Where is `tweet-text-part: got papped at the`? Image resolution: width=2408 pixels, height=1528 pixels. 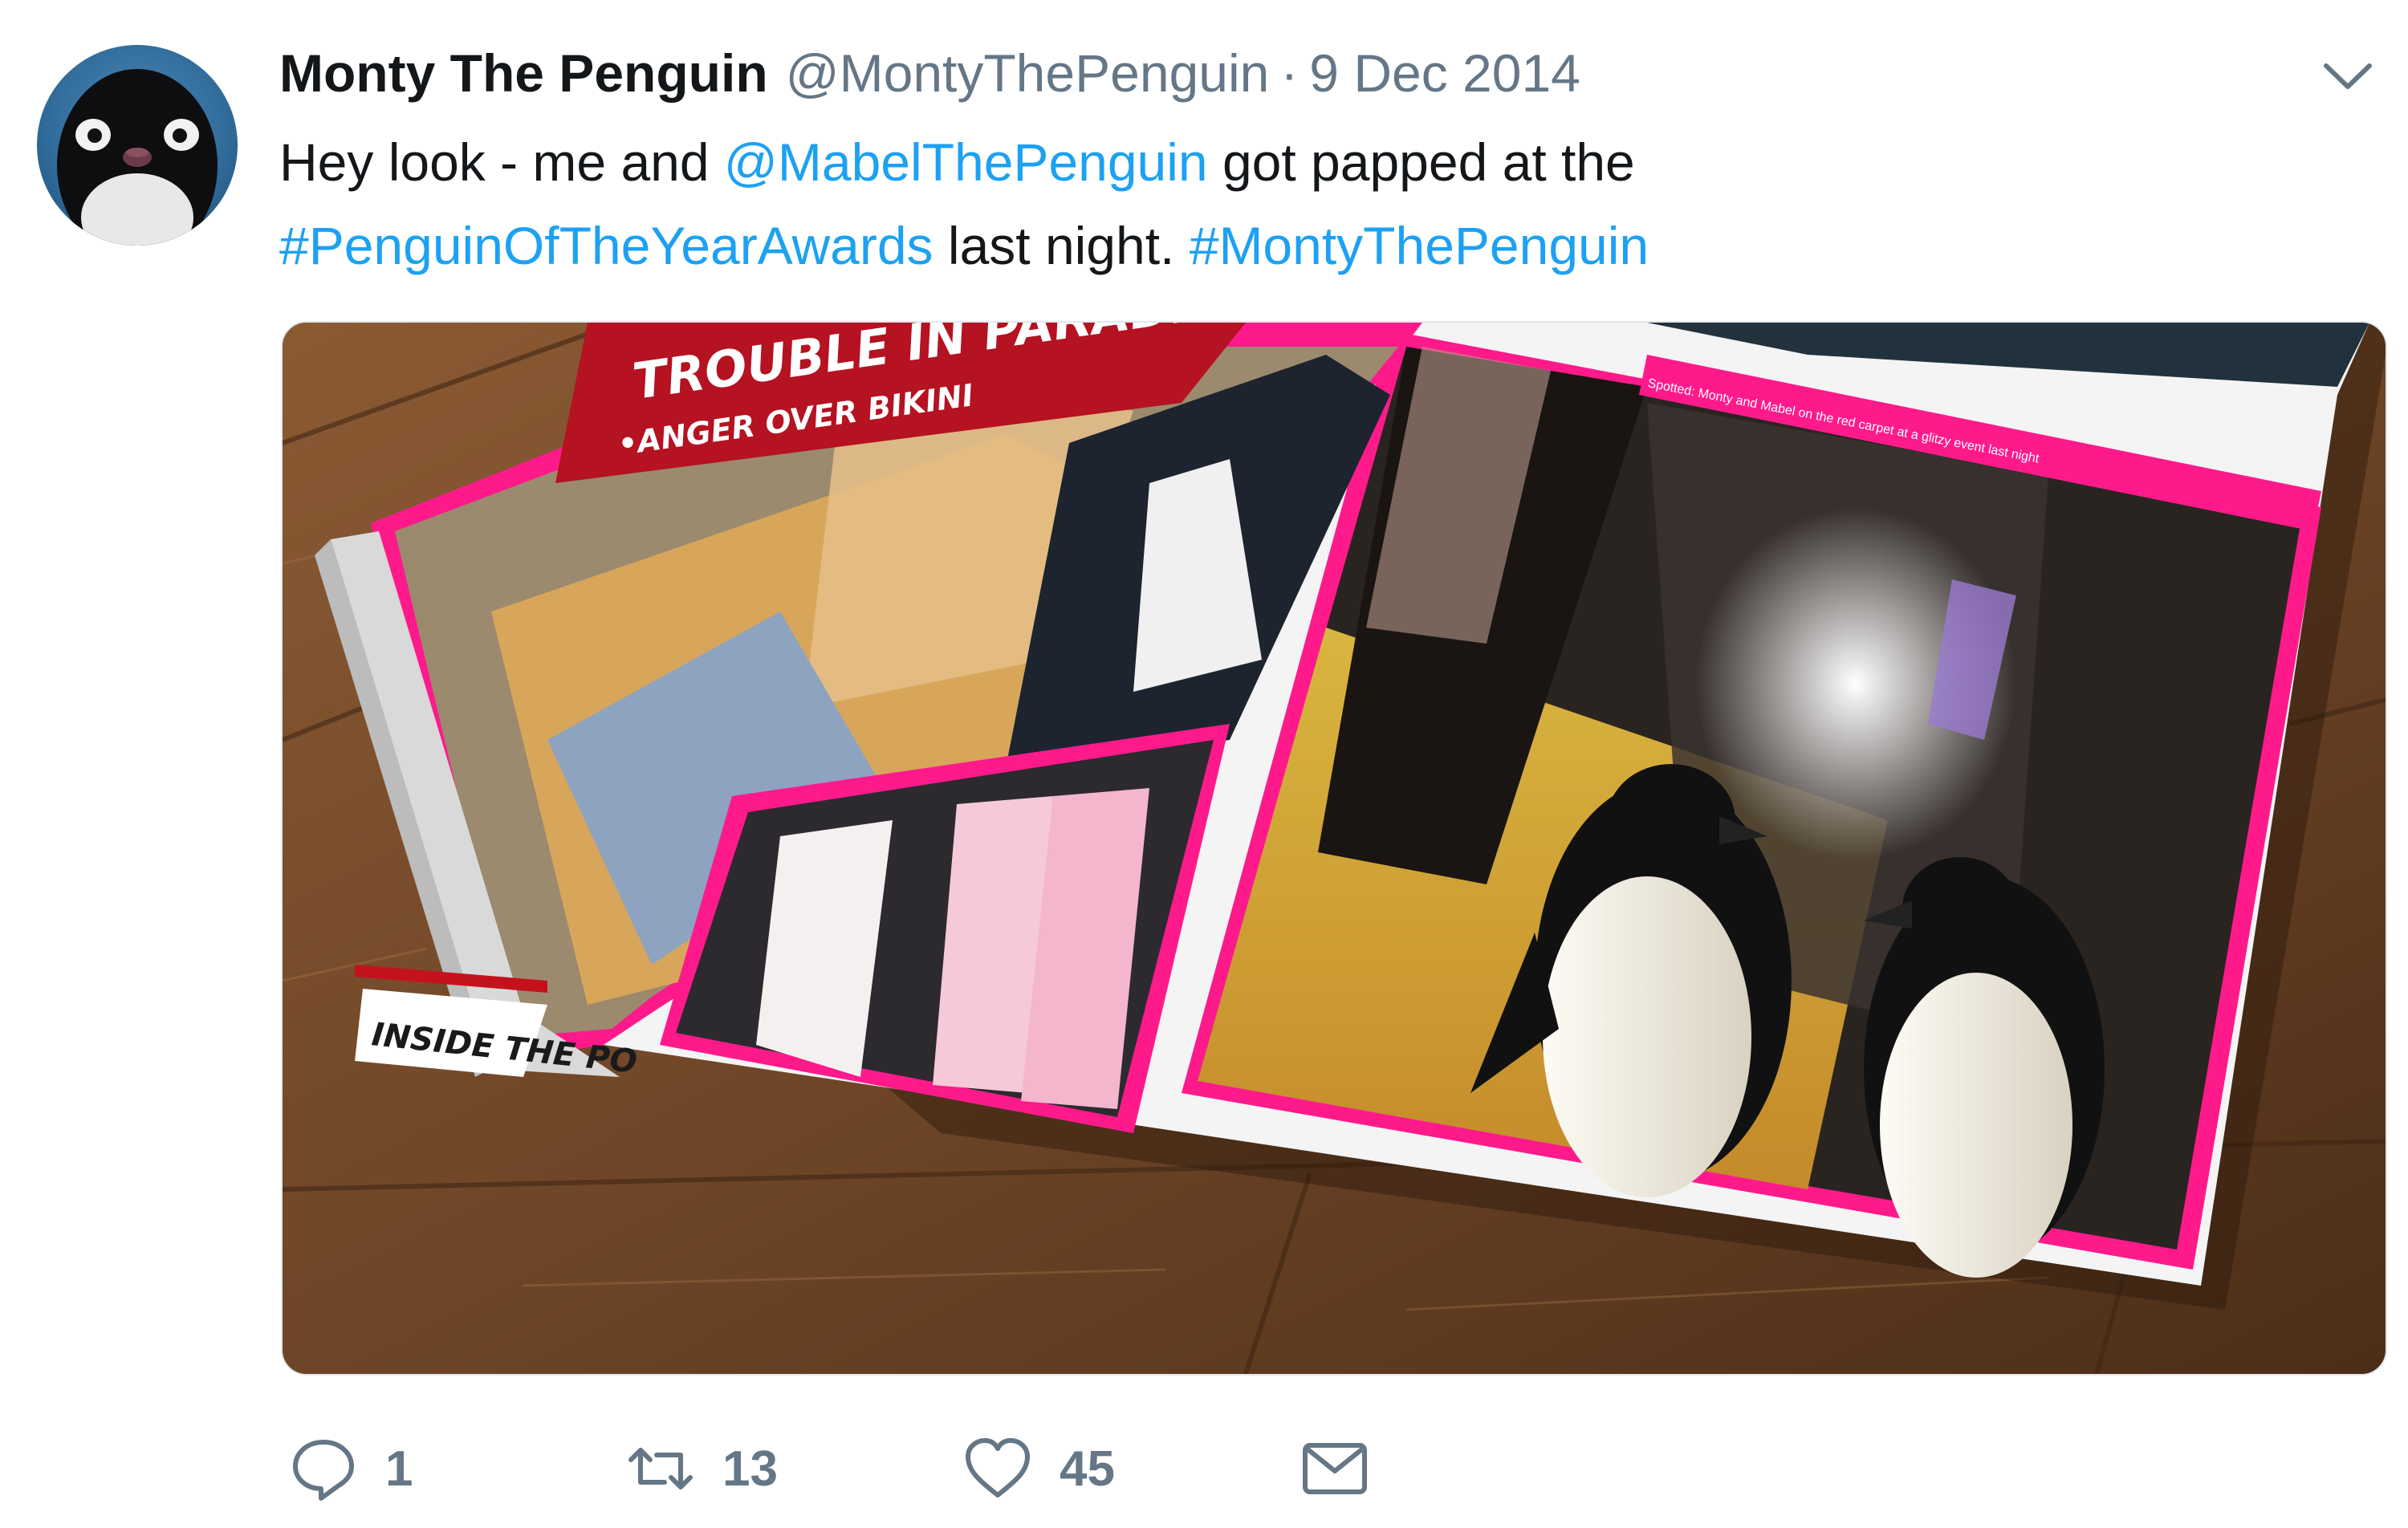
tweet-text-part: got papped at the is located at coordinates (1421, 162).